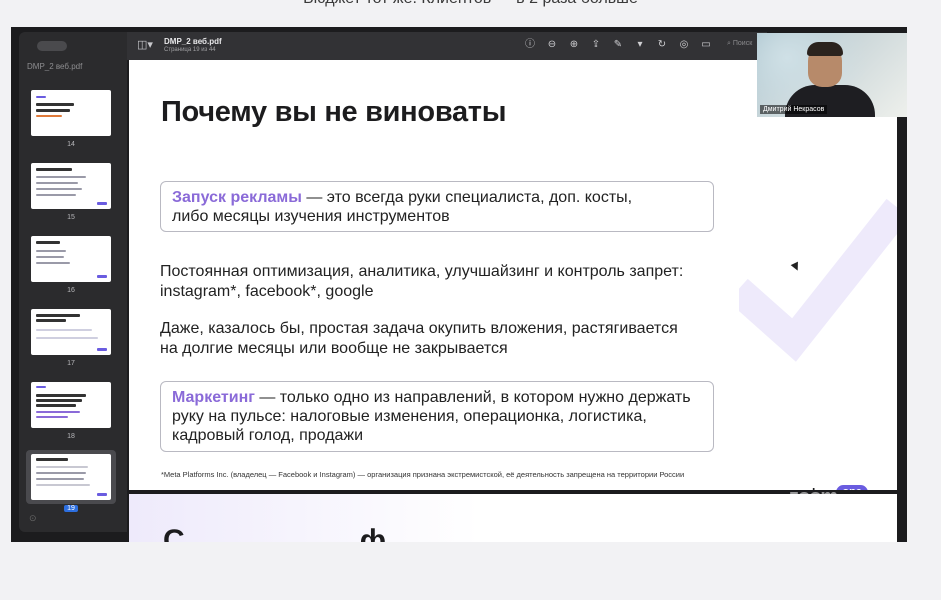 The width and height of the screenshot is (941, 600). I want to click on webcam-video-tile: Дмитрий Некрасов, so click(832, 75).